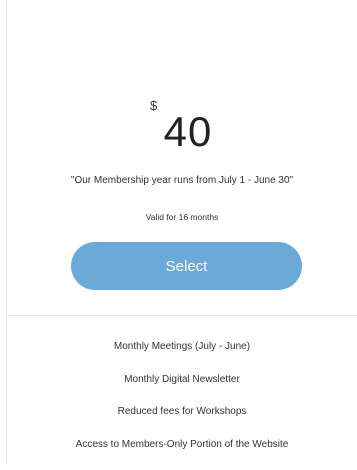  What do you see at coordinates (182, 217) in the screenshot?
I see `validity-text: Valid for 16 months` at bounding box center [182, 217].